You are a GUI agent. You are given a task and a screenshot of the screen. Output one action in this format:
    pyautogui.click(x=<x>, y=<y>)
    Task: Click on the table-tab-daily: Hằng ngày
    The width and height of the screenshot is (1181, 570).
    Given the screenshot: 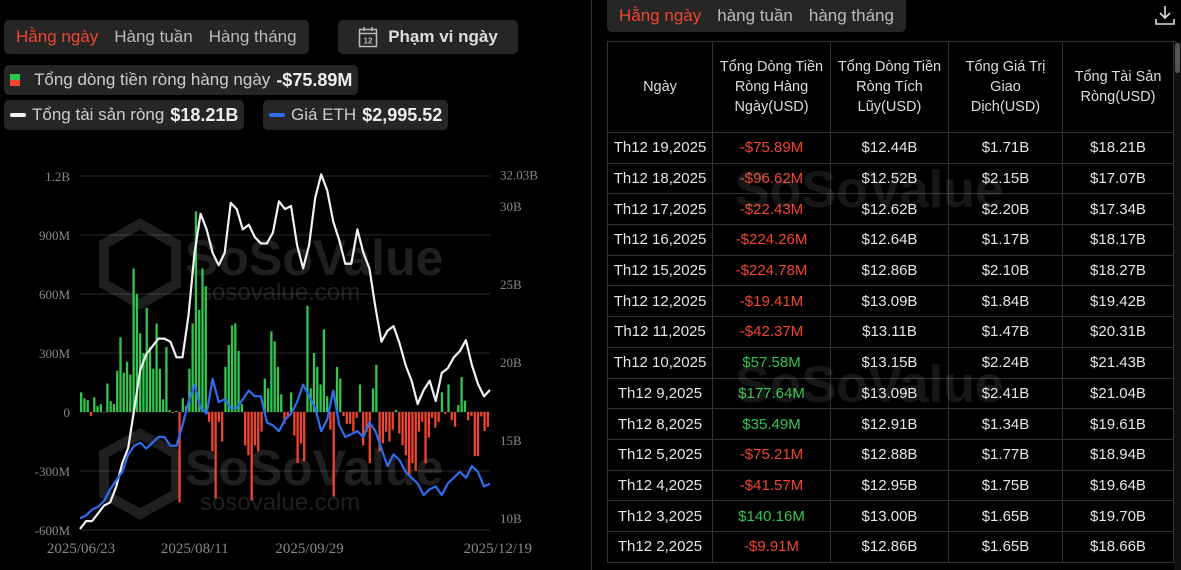 What is the action you would take?
    pyautogui.click(x=660, y=16)
    